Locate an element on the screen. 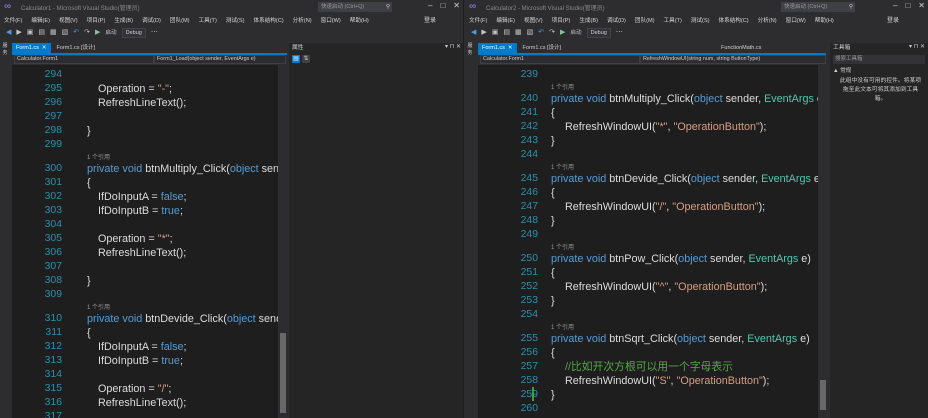 Image resolution: width=928 pixels, height=418 pixels. line-number: 300 is located at coordinates (53, 168).